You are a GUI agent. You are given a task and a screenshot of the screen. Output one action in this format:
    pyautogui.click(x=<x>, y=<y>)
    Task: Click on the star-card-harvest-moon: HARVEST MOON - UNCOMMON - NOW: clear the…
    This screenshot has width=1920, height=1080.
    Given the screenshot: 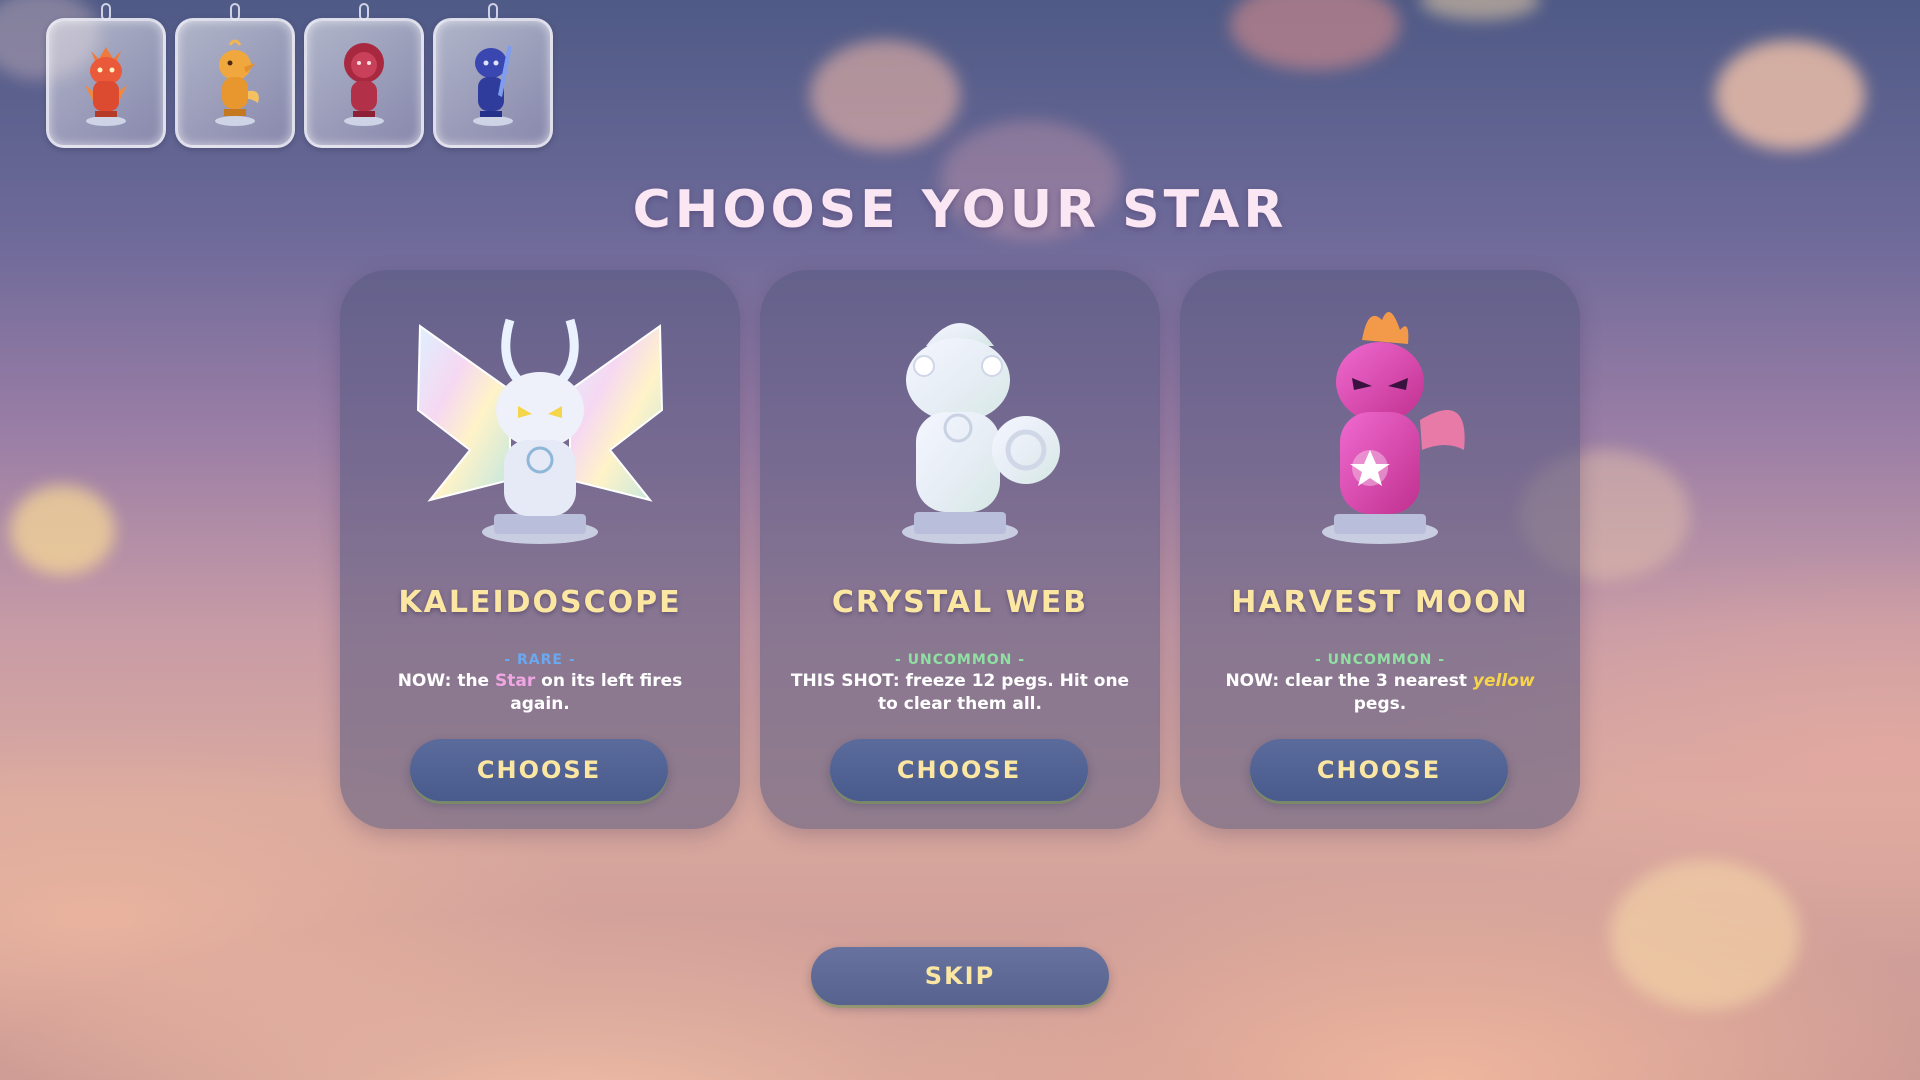 What is the action you would take?
    pyautogui.click(x=1380, y=549)
    